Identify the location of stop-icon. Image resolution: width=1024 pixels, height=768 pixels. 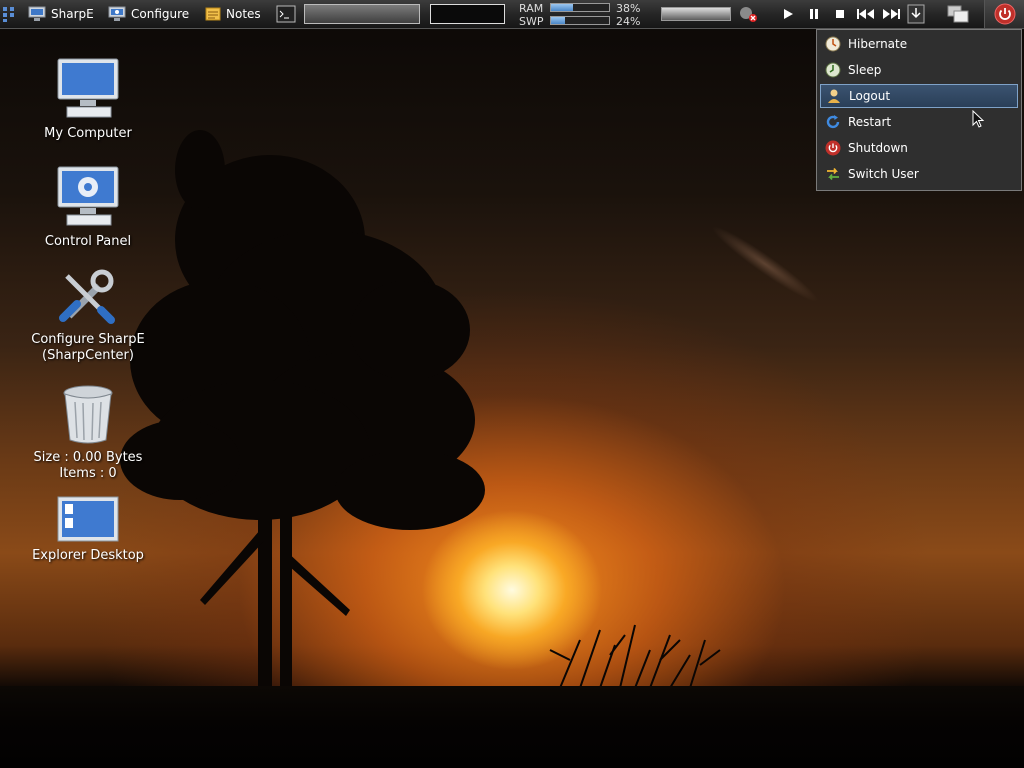
(840, 14).